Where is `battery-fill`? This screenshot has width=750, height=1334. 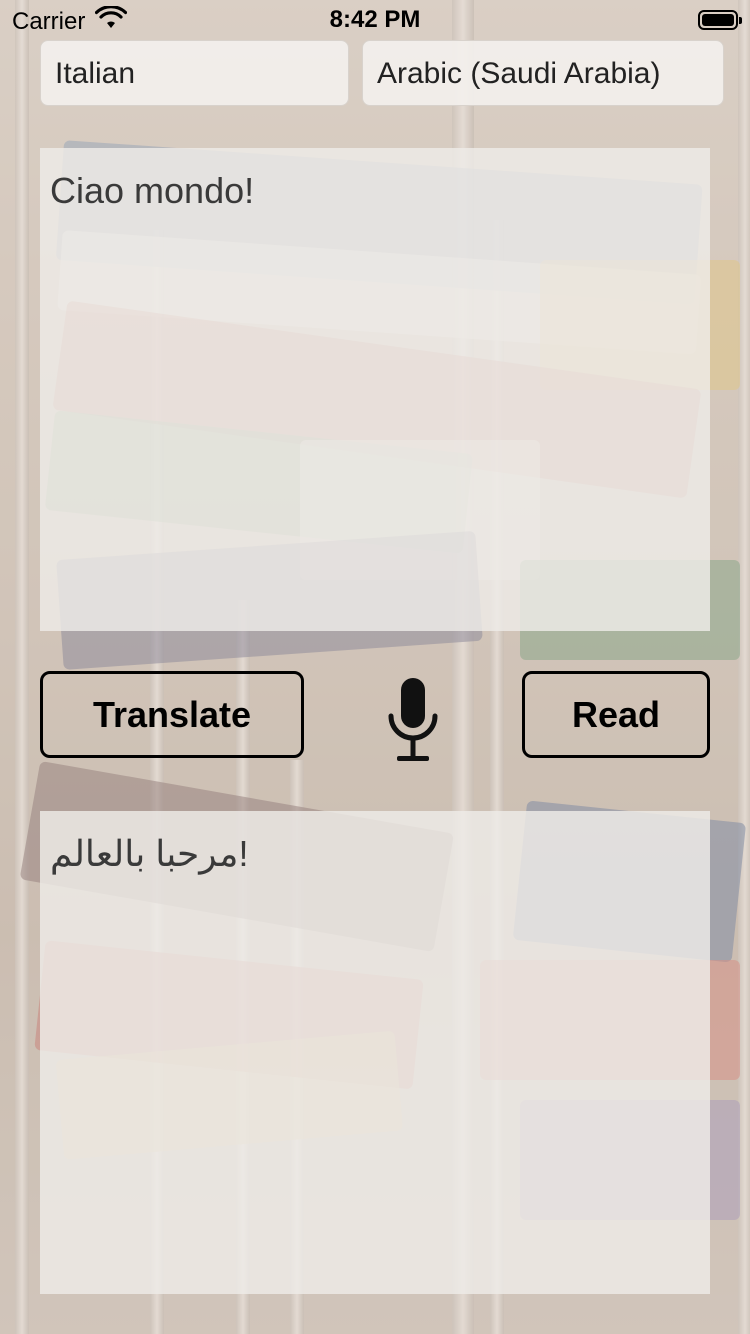 battery-fill is located at coordinates (718, 20).